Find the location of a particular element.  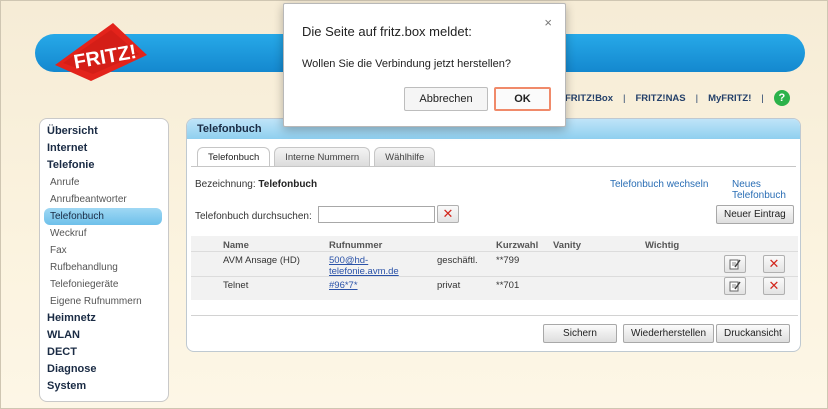

search-input is located at coordinates (376, 214).